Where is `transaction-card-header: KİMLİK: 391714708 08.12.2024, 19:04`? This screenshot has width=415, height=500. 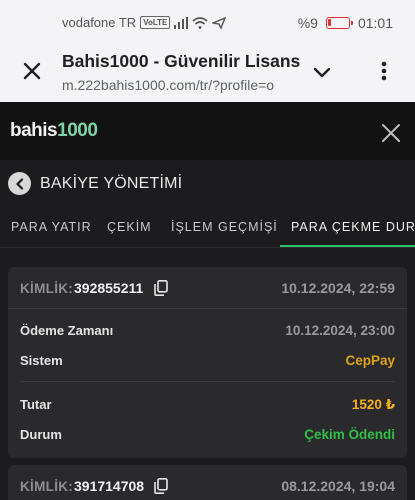
transaction-card-header: KİMLİK: 391714708 08.12.2024, 19:04 is located at coordinates (207, 482).